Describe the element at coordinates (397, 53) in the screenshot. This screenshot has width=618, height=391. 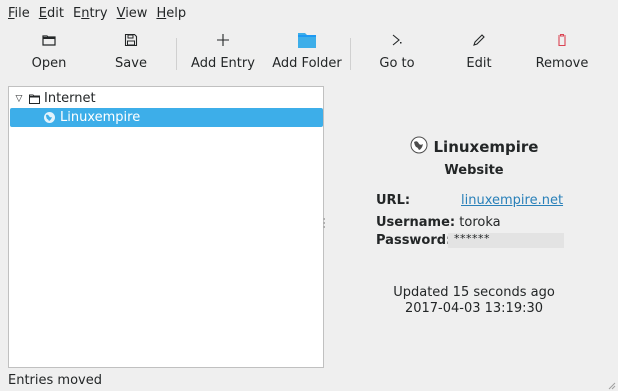
I see `go-to-button: Go to` at that location.